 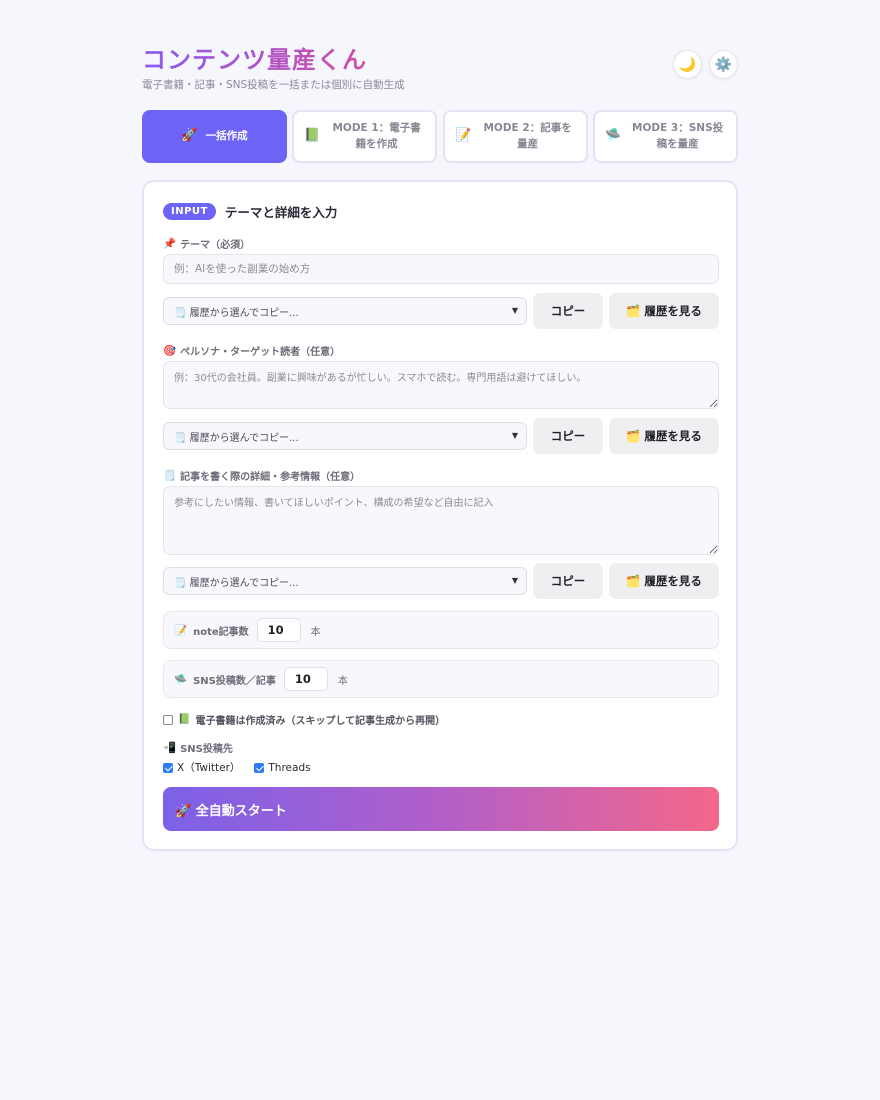 What do you see at coordinates (254, 57) in the screenshot?
I see `app-title: コンテンツ量産くん` at bounding box center [254, 57].